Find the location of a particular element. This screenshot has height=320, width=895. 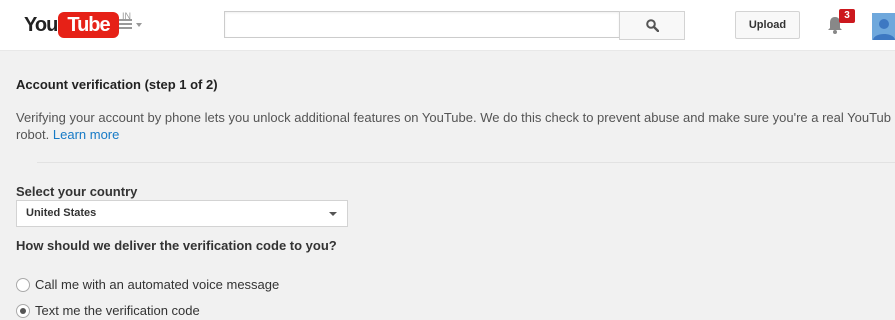

learn-more-link: Learn more is located at coordinates (86, 134).